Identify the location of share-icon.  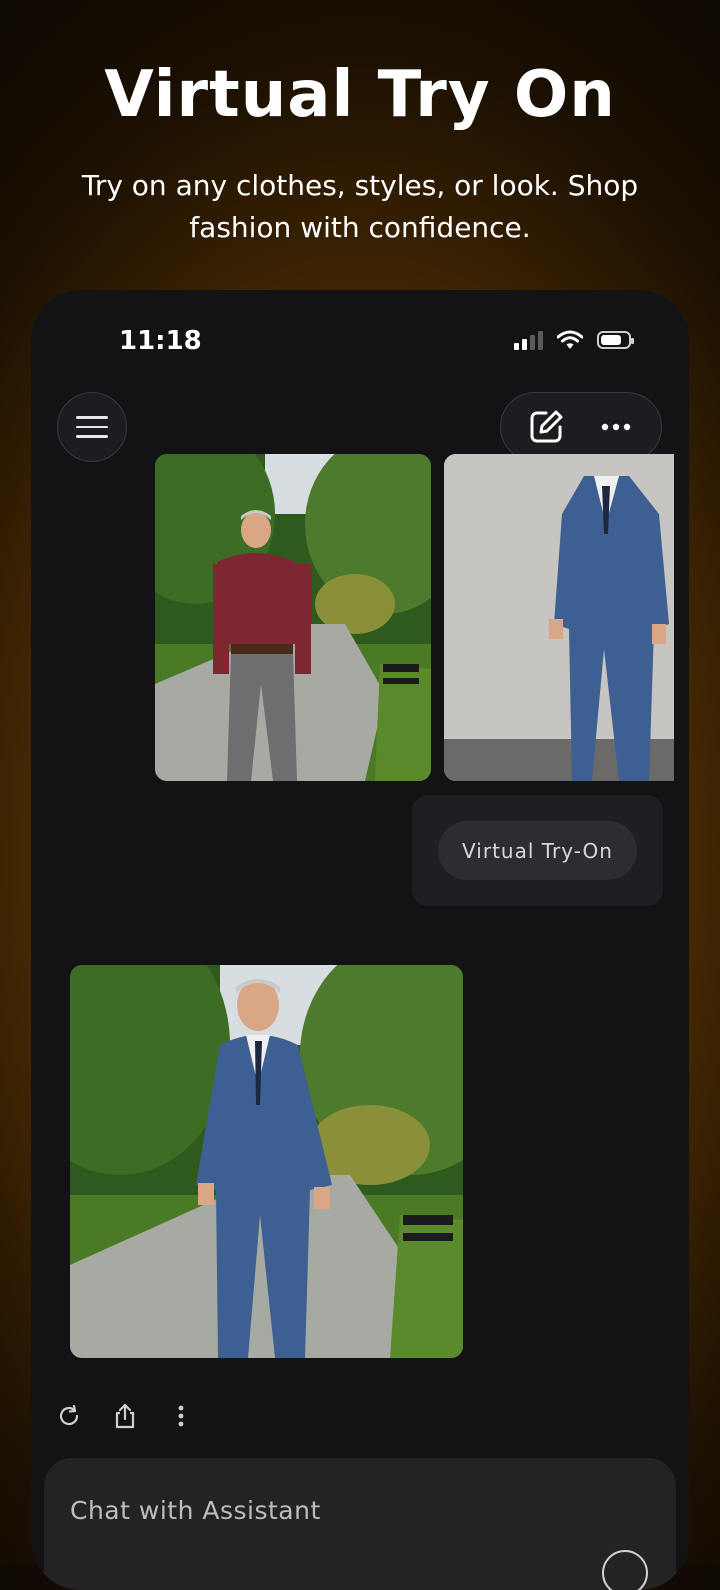
(125, 1416).